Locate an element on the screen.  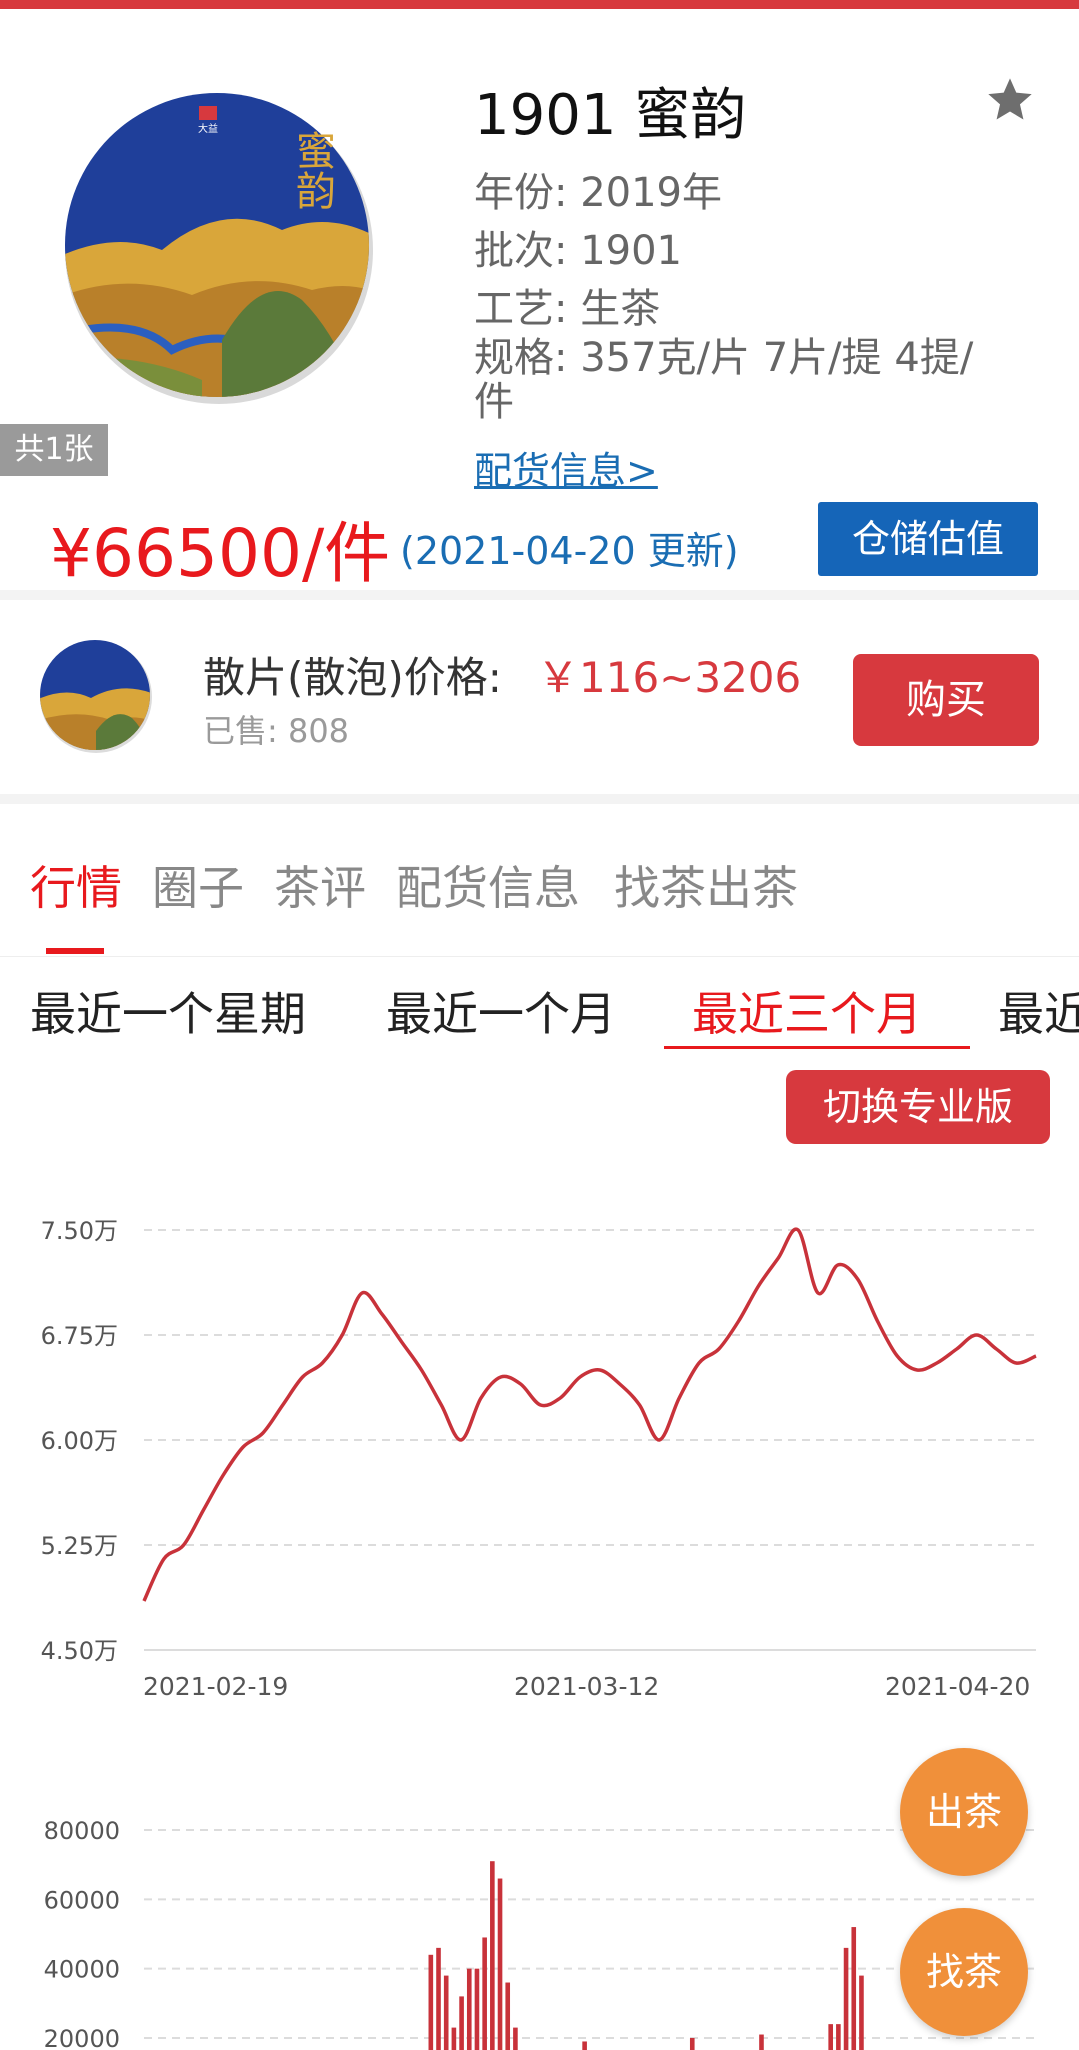
y-tick-label: 4.50万 is located at coordinates (79, 1651).